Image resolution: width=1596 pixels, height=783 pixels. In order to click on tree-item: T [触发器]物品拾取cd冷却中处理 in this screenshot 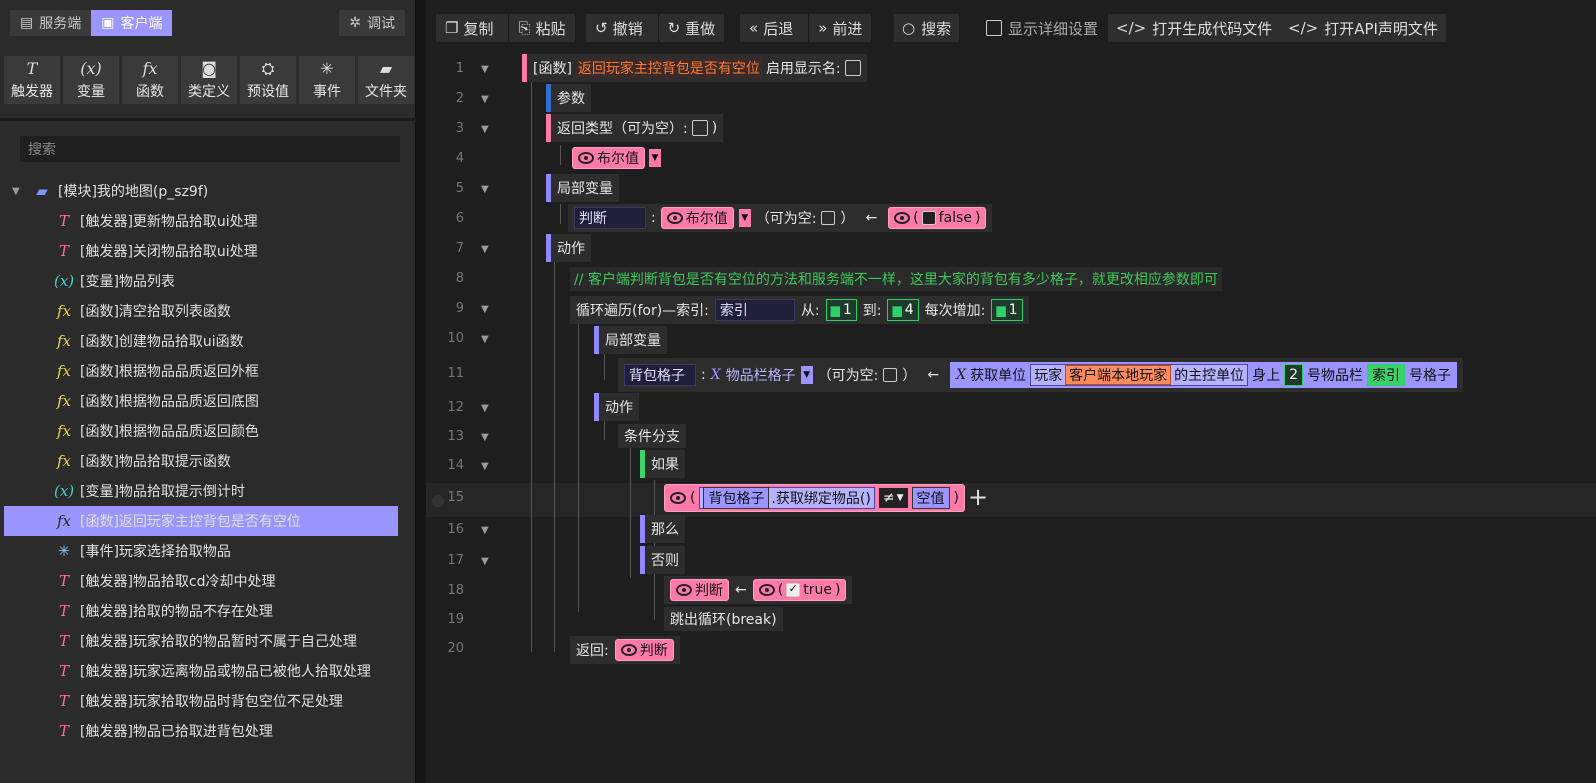, I will do `click(208, 581)`.